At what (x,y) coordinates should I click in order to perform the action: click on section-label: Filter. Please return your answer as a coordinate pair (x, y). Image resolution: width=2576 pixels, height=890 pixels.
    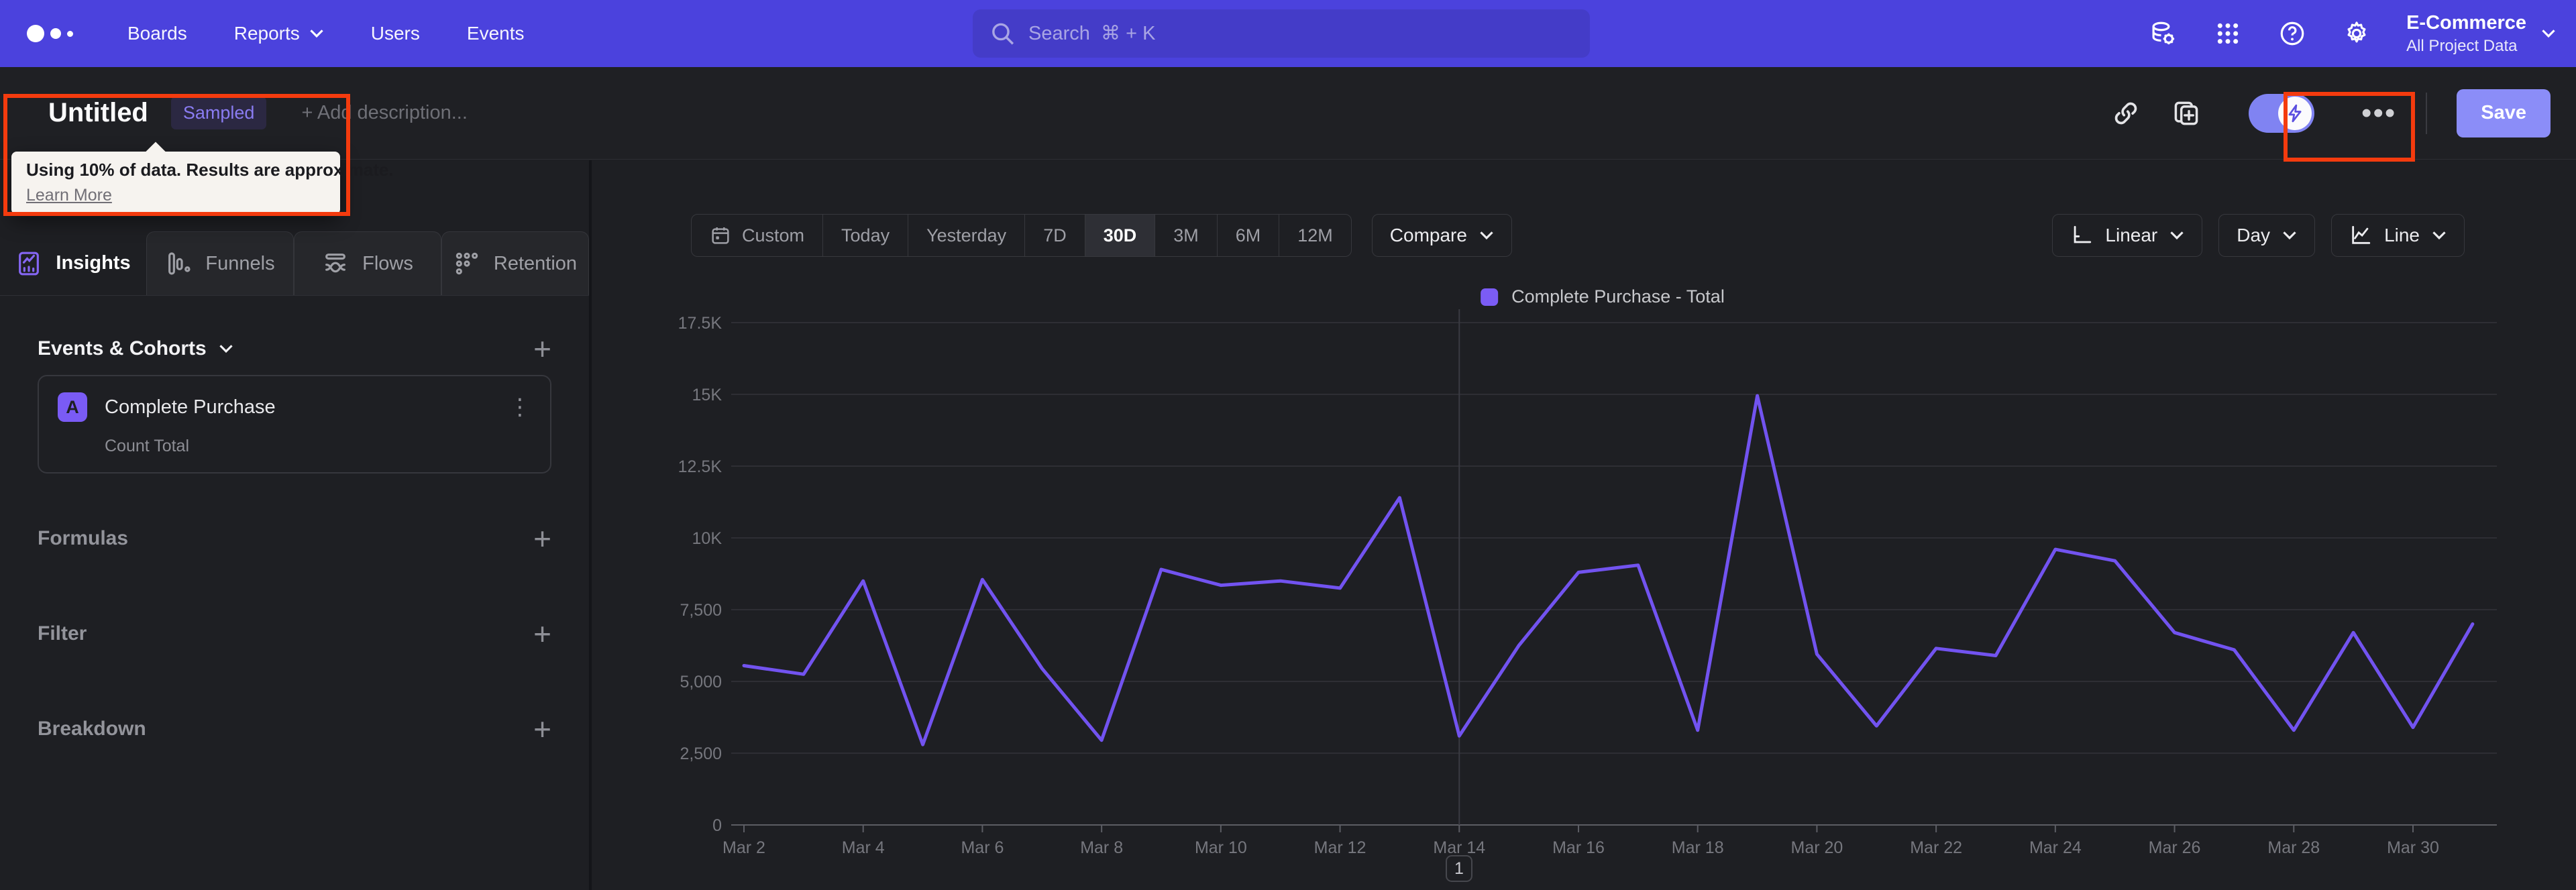
    Looking at the image, I should click on (62, 633).